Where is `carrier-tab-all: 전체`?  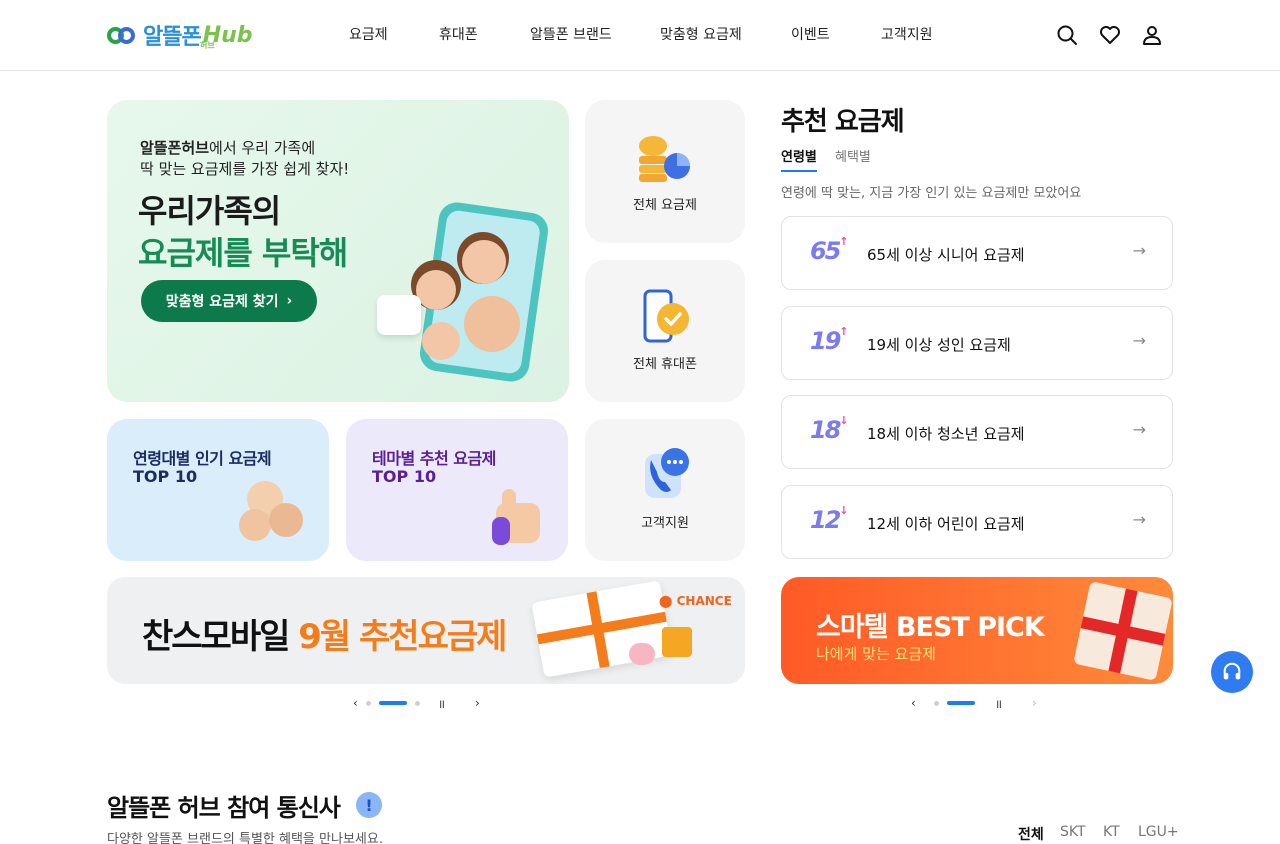 carrier-tab-all: 전체 is located at coordinates (1031, 834).